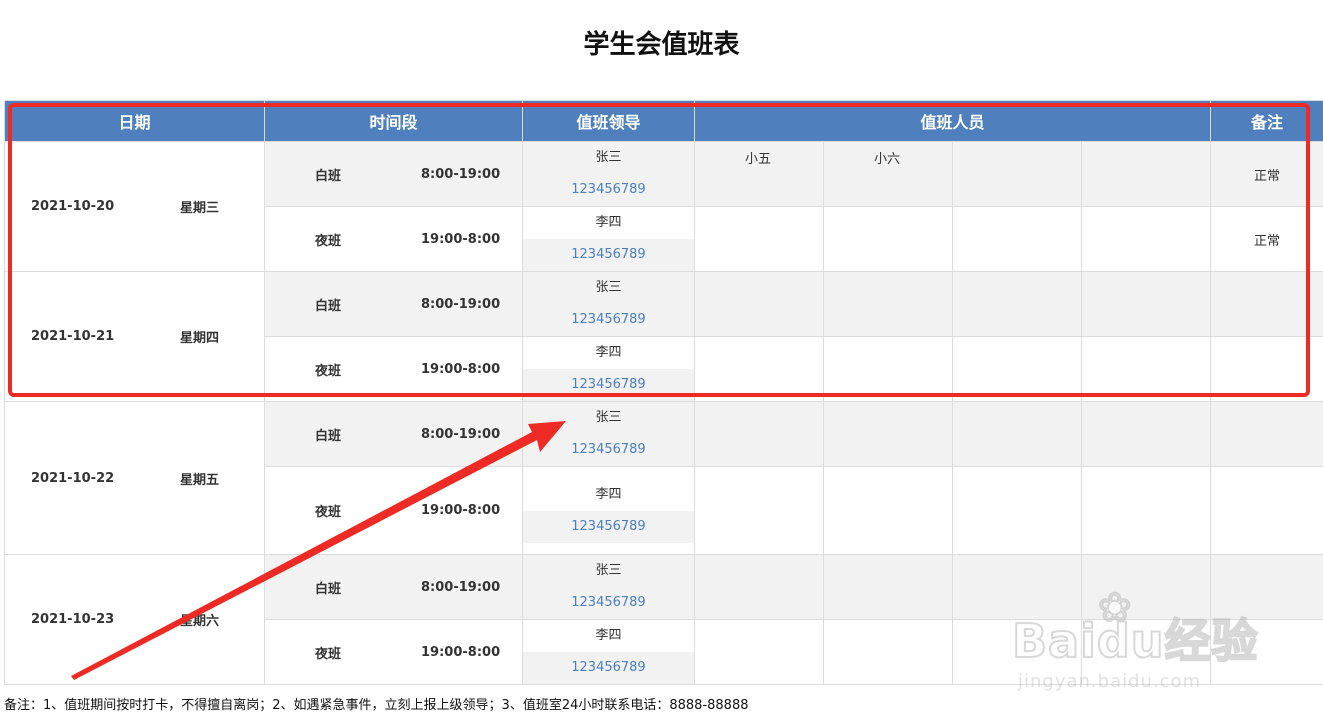 Image resolution: width=1323 pixels, height=728 pixels. Describe the element at coordinates (73, 336) in the screenshot. I see `date-text: 2021-10-21` at that location.